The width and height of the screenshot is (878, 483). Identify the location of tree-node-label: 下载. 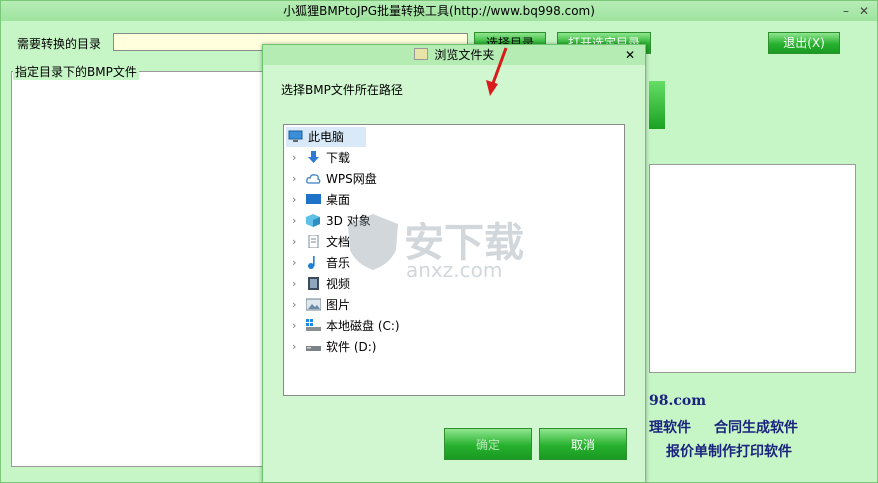
(338, 158).